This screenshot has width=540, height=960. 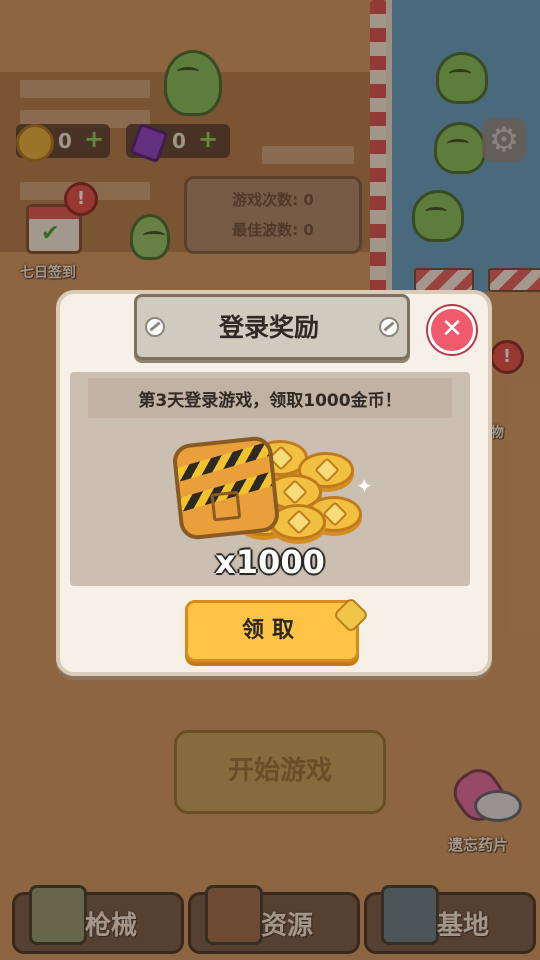 What do you see at coordinates (270, 401) in the screenshot?
I see `reward-description: 第3天登录游戏，领取1000金币！` at bounding box center [270, 401].